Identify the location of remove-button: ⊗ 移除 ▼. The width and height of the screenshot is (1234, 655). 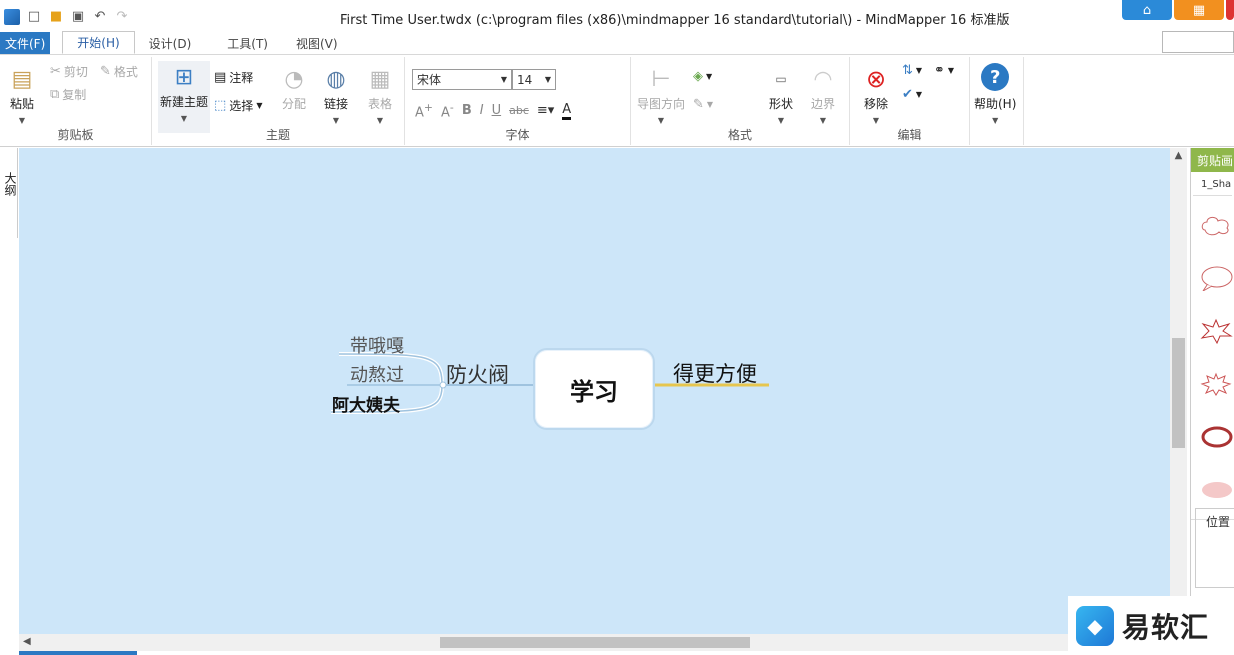
(876, 94).